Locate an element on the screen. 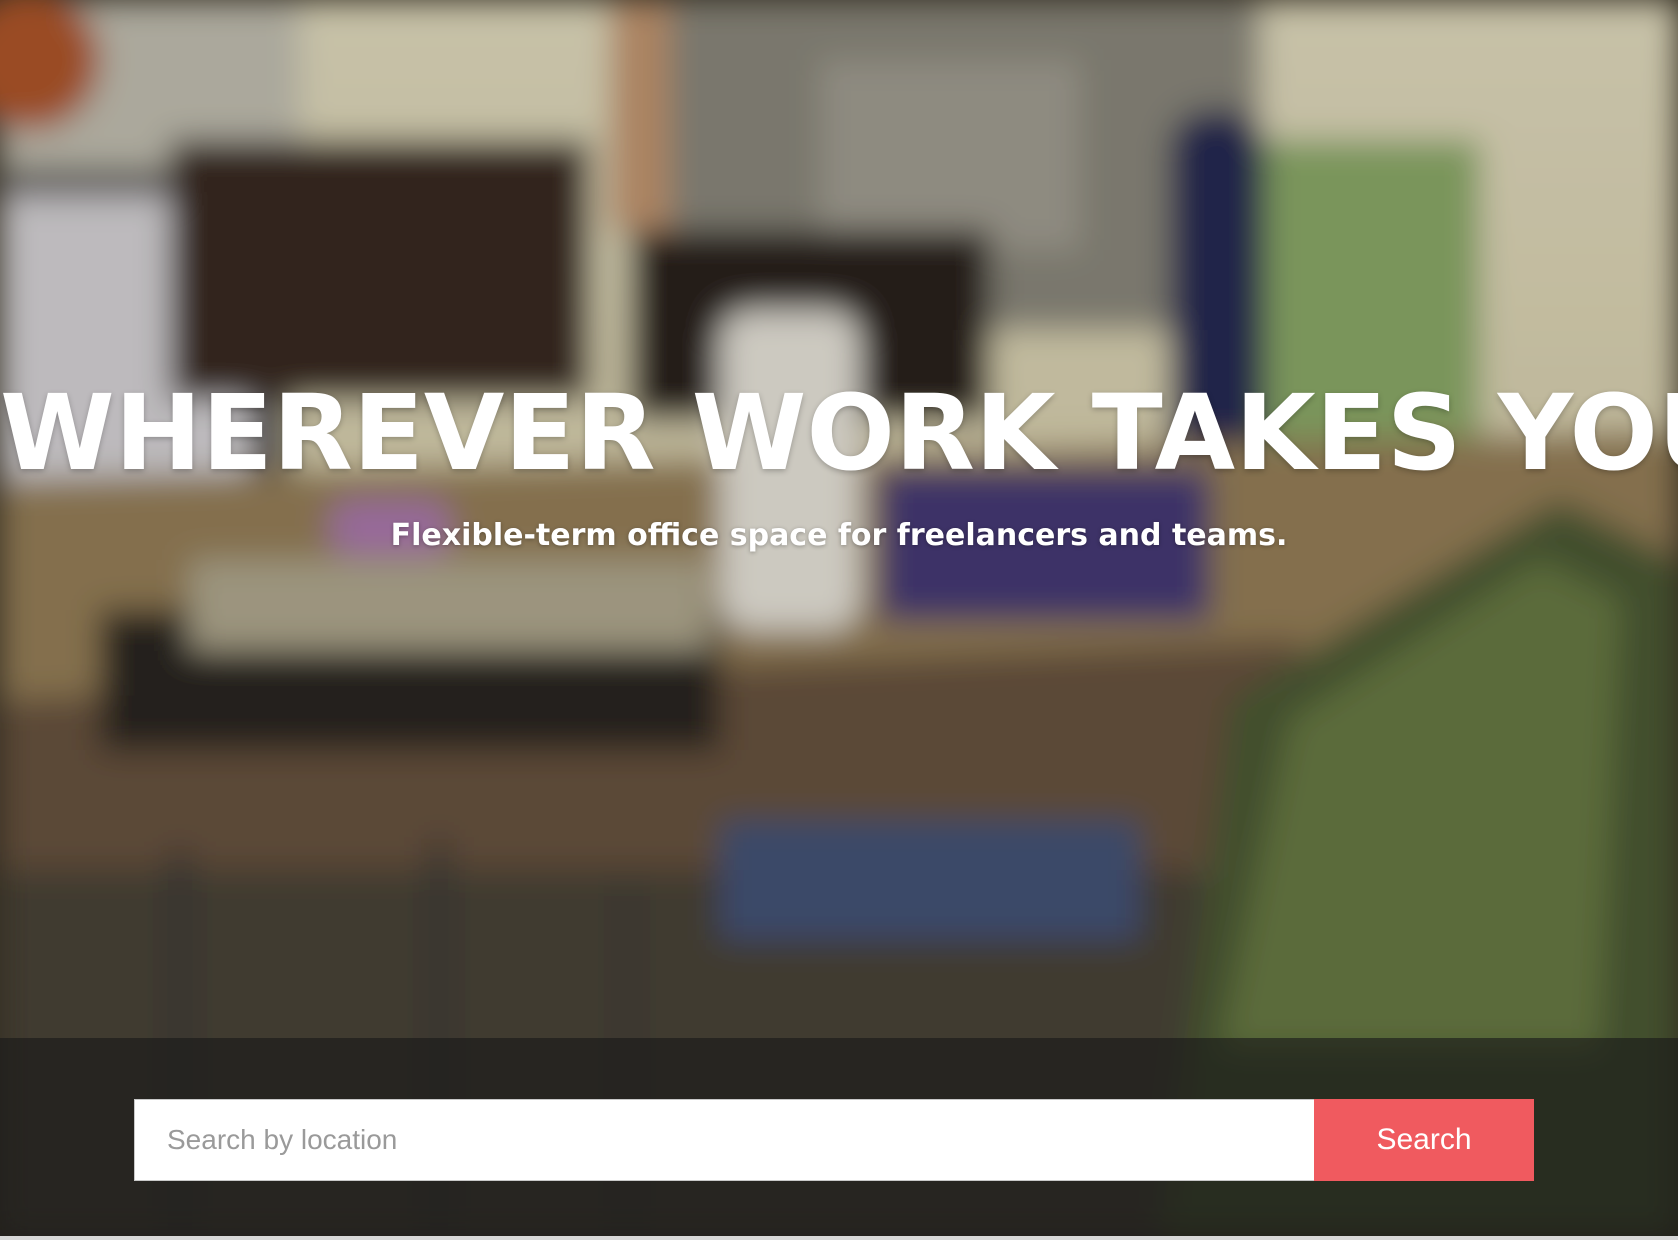  location-search-input is located at coordinates (724, 1140).